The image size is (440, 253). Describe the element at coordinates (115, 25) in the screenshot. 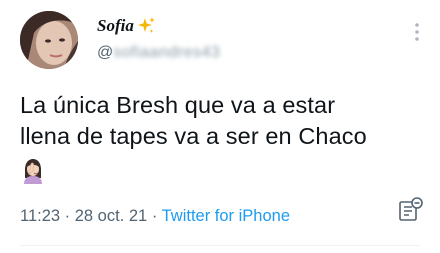

I see `display-name-text: Sofia` at that location.